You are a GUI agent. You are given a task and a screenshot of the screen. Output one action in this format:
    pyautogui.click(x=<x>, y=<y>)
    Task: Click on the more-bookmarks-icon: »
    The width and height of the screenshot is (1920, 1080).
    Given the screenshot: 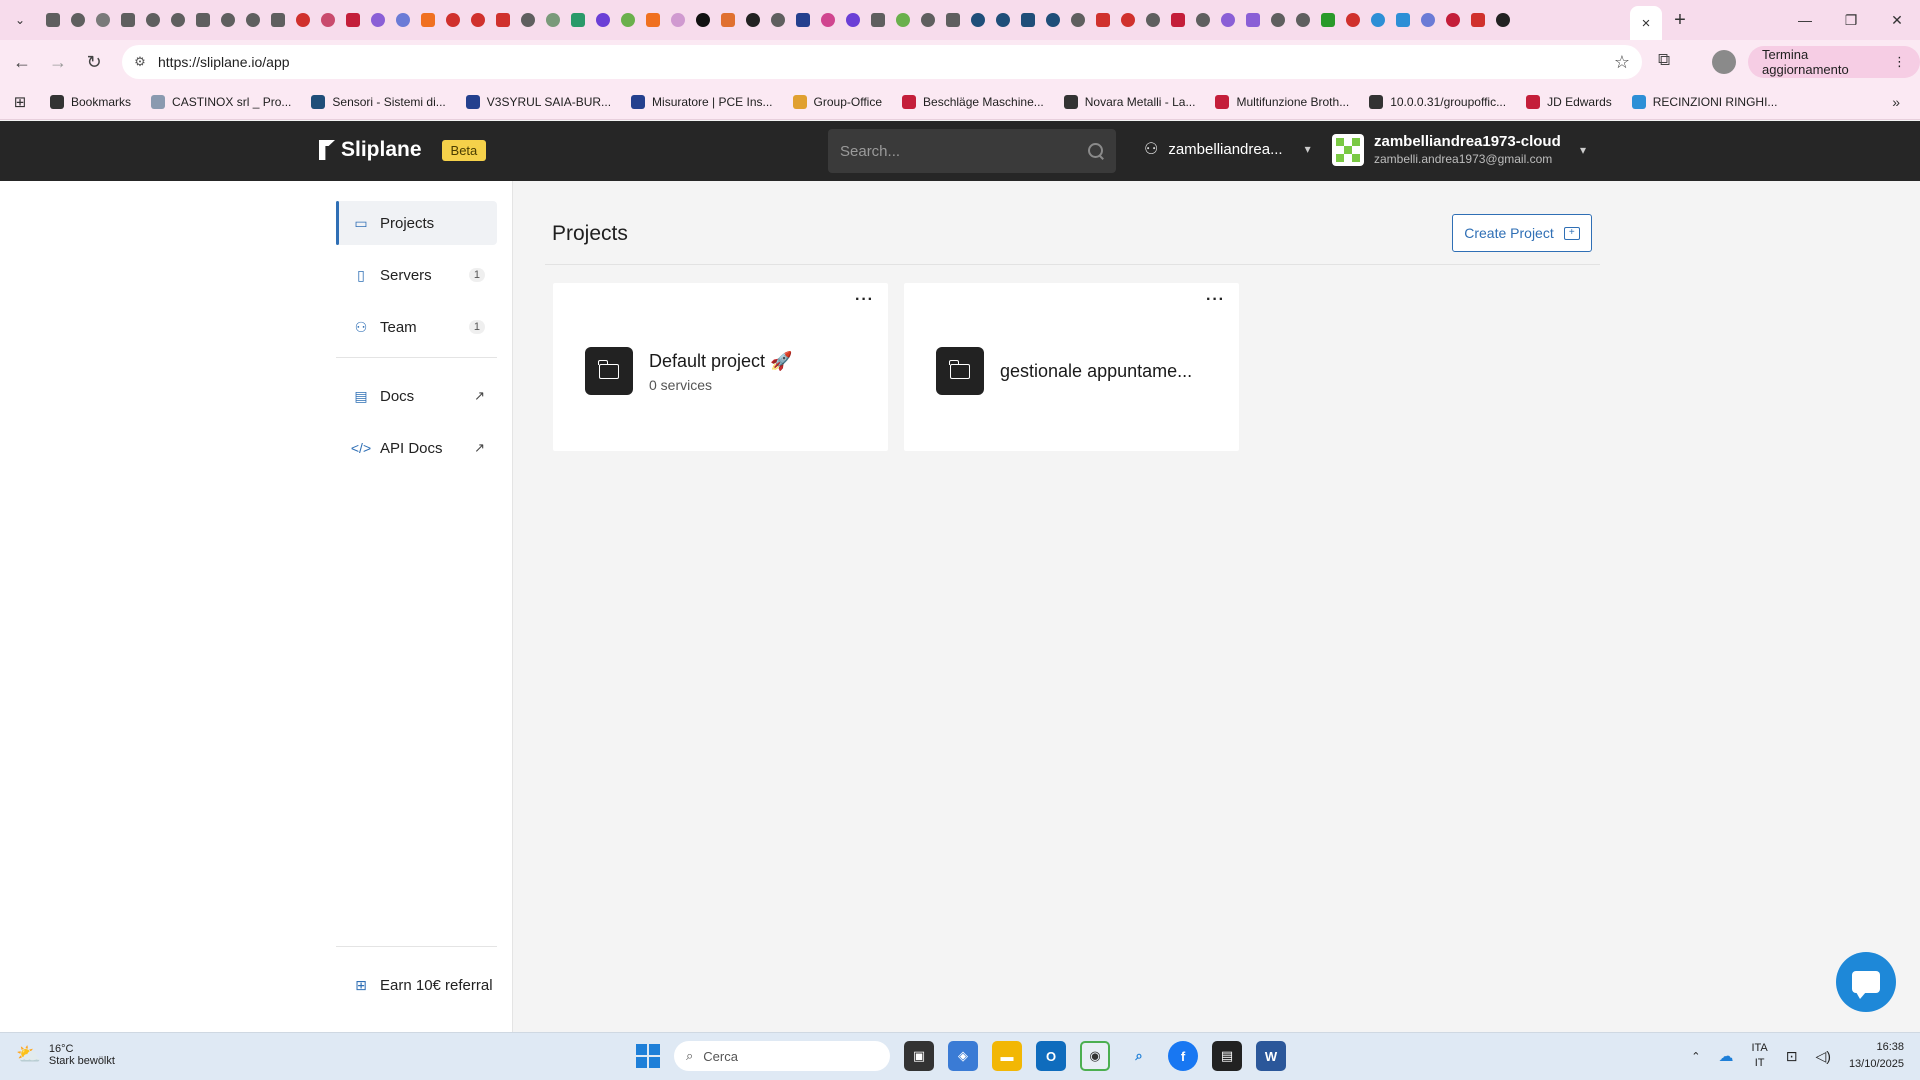 What is the action you would take?
    pyautogui.click(x=1896, y=102)
    